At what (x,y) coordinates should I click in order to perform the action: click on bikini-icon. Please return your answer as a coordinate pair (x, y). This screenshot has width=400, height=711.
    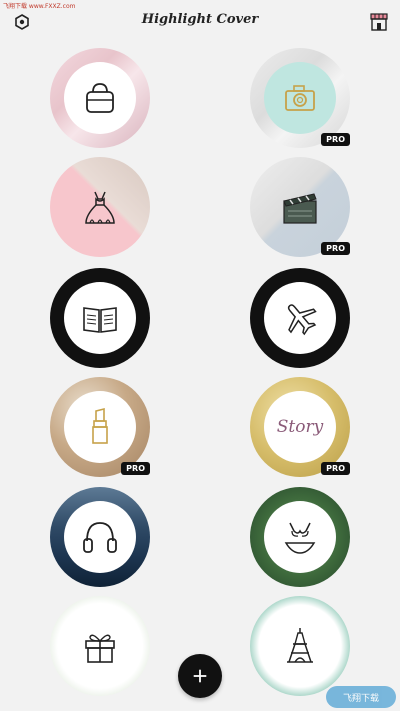
    Looking at the image, I should click on (300, 538).